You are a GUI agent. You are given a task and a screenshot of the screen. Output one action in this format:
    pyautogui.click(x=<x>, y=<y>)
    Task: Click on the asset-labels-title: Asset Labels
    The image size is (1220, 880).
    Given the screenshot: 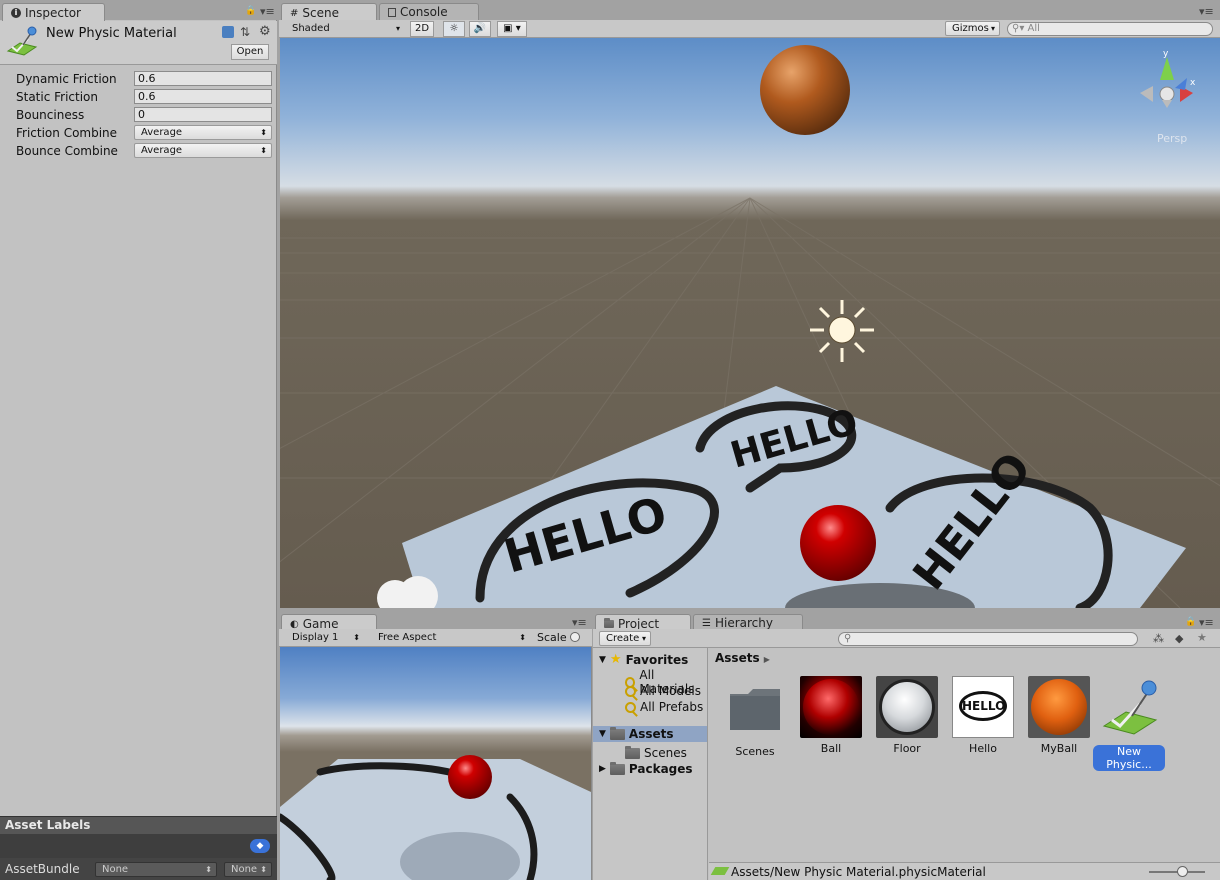 What is the action you would take?
    pyautogui.click(x=48, y=825)
    